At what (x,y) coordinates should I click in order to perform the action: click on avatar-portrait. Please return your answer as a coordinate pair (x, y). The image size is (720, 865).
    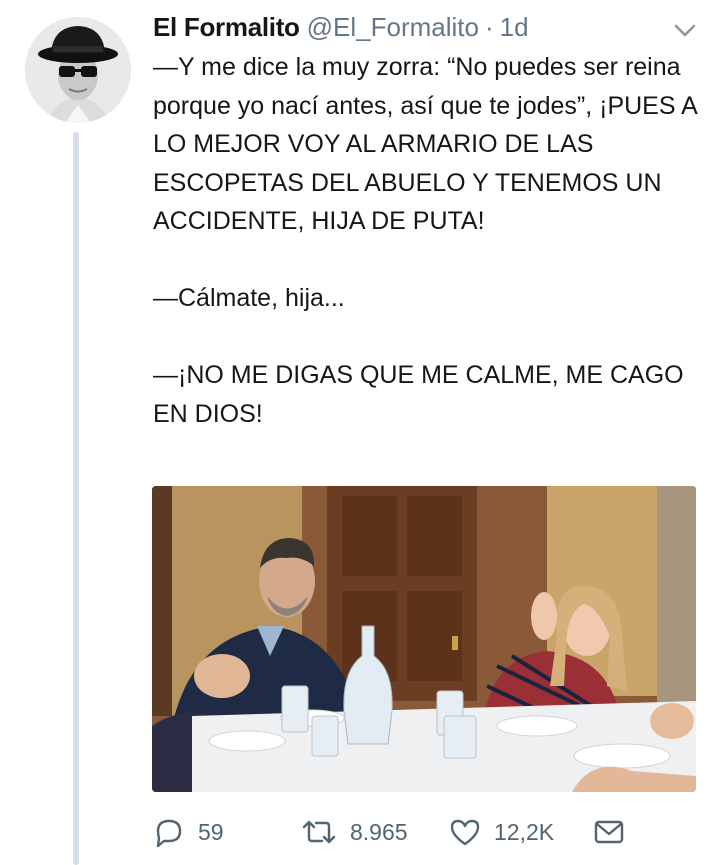
    Looking at the image, I should click on (78, 70).